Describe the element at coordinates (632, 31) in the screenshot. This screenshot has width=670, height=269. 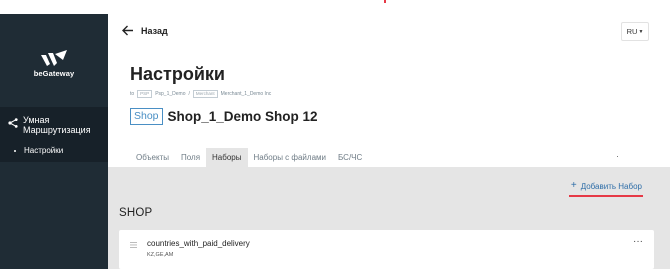
I see `language-value: RU` at that location.